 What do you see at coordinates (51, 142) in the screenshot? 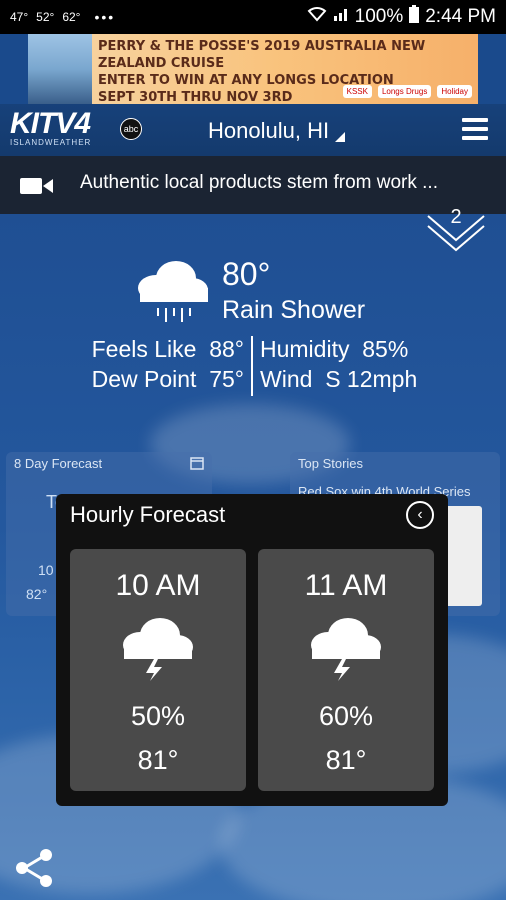
I see `brand-subtitle: ISLANDWEATHER` at bounding box center [51, 142].